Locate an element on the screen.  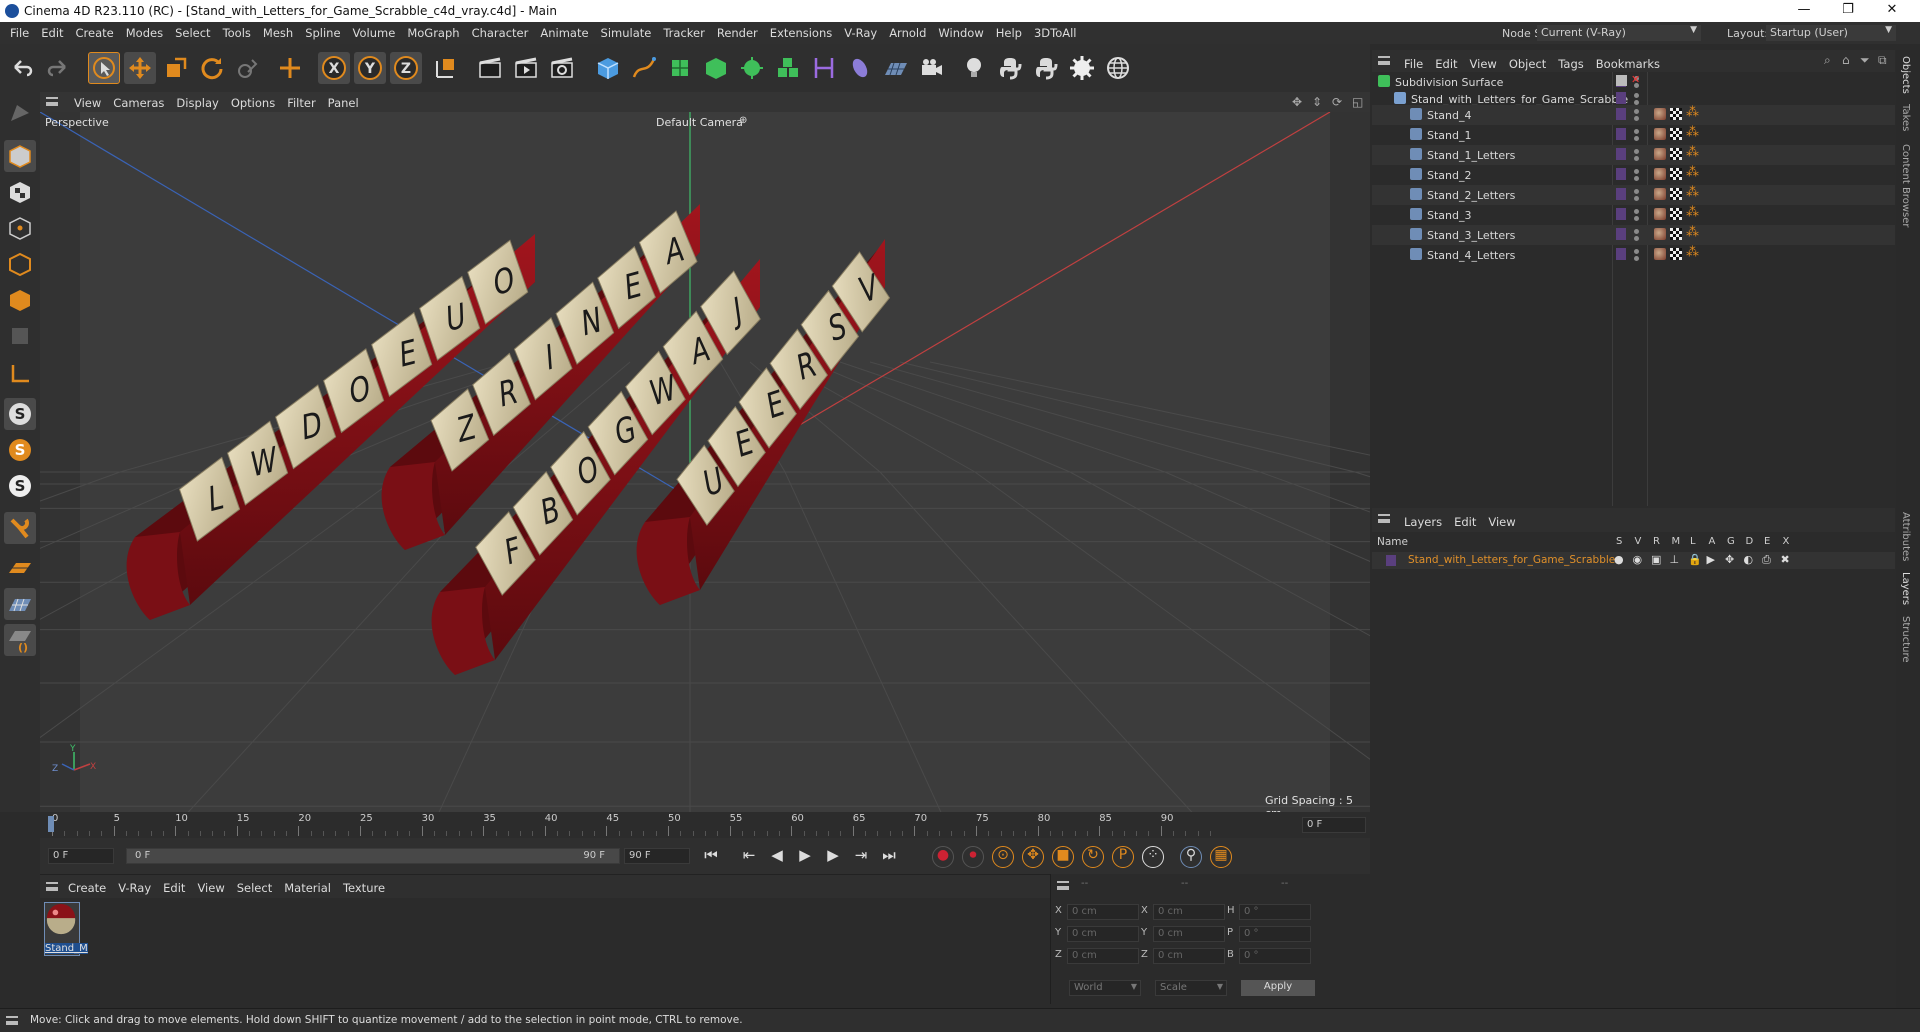
object-item-stand-1: Stand_1 ⁂ is located at coordinates (1633, 135).